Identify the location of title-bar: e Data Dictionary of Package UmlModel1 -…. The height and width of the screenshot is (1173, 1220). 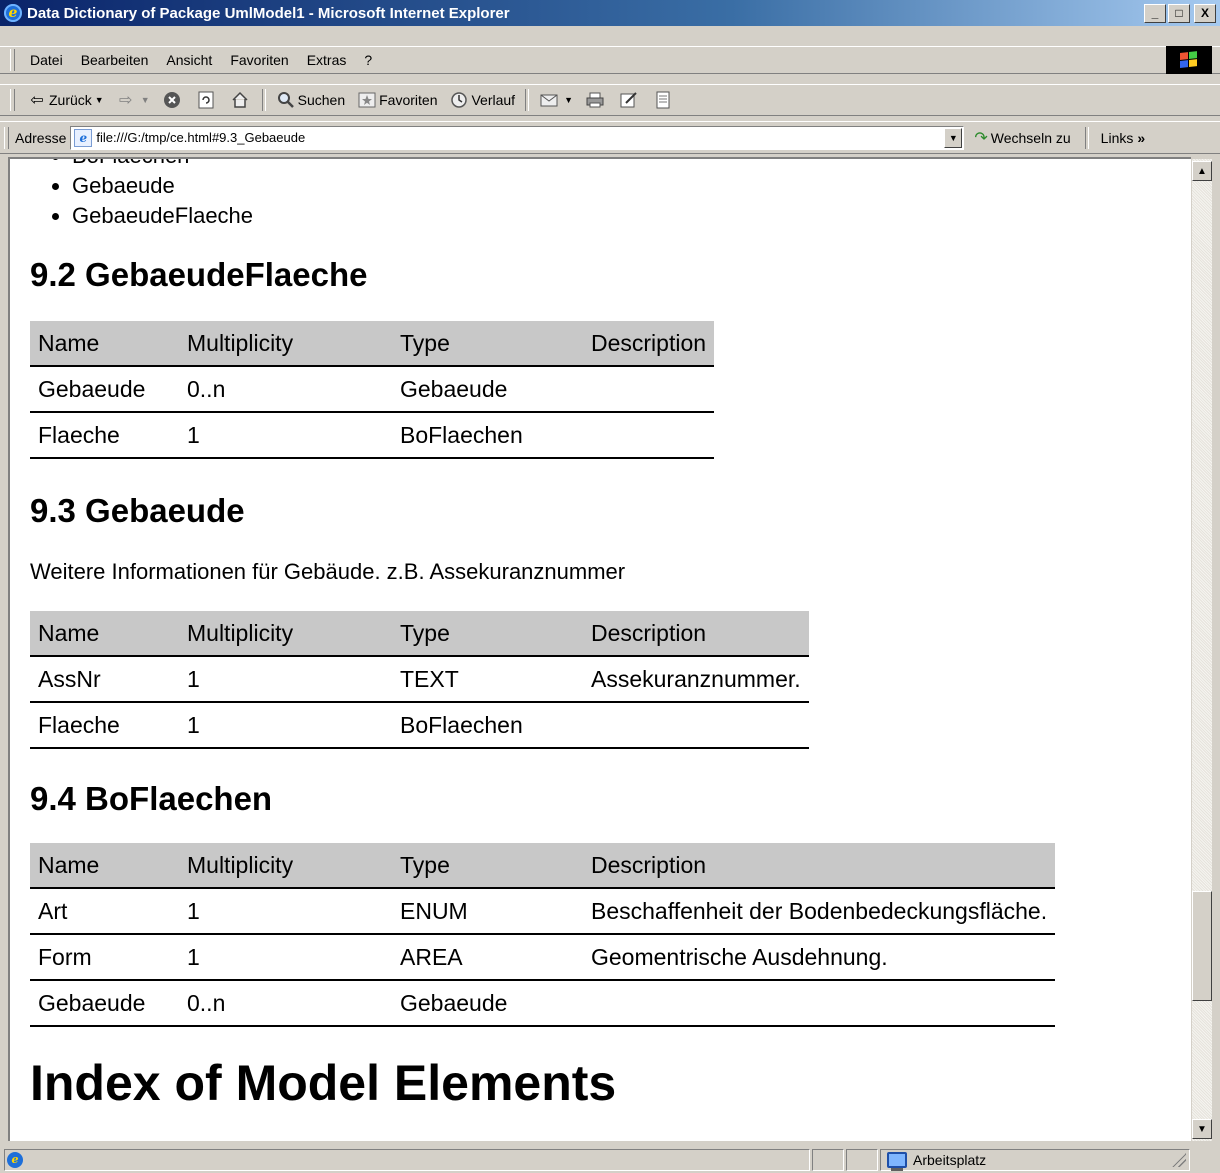
(610, 13).